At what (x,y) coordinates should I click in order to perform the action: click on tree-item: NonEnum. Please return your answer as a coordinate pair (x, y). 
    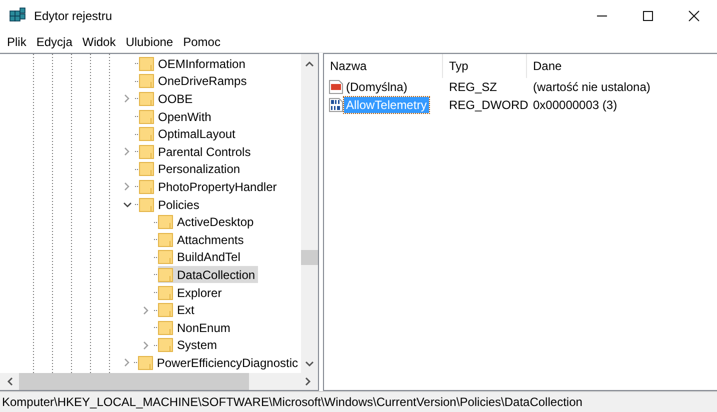
    Looking at the image, I should click on (196, 327).